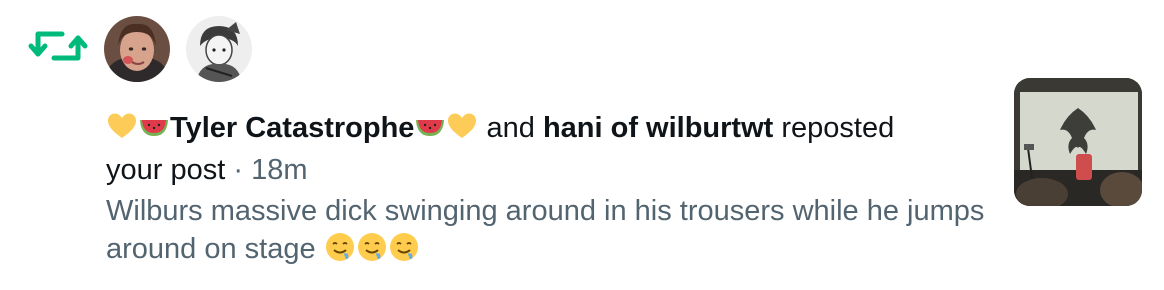  I want to click on repost-icon, so click(58, 46).